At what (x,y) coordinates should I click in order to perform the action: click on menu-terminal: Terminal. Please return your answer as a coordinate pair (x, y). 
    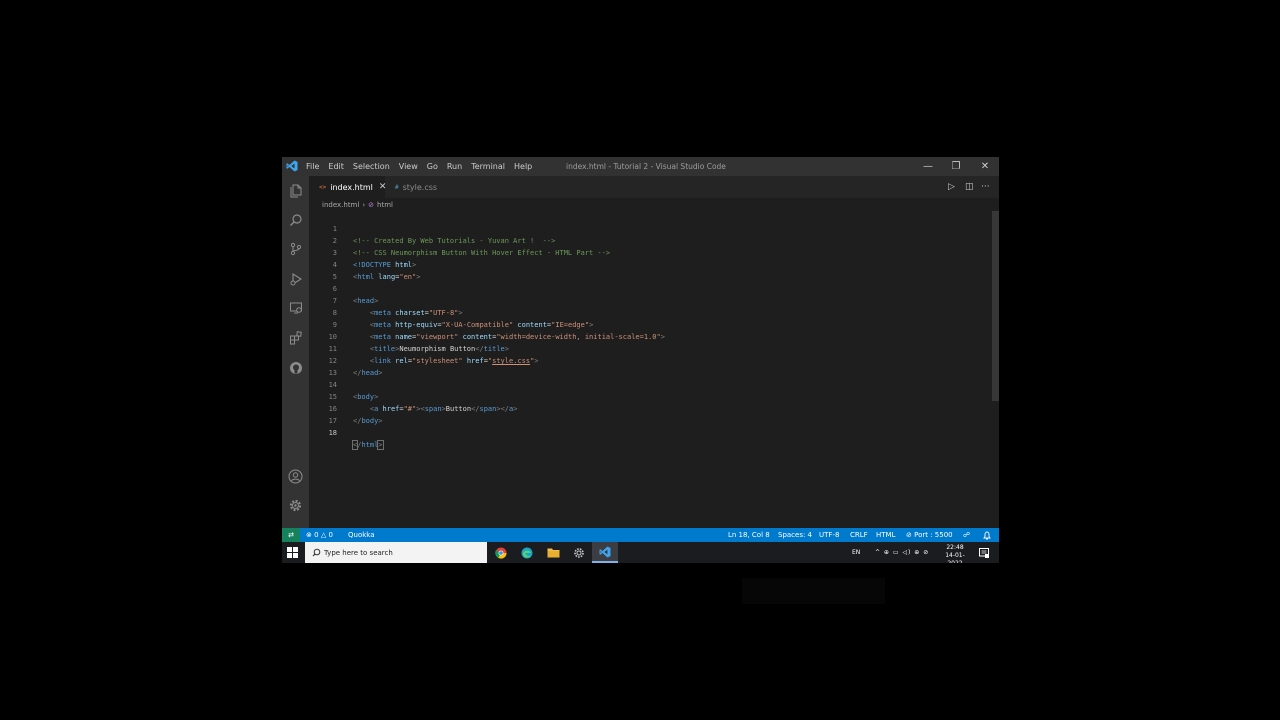
    Looking at the image, I should click on (488, 166).